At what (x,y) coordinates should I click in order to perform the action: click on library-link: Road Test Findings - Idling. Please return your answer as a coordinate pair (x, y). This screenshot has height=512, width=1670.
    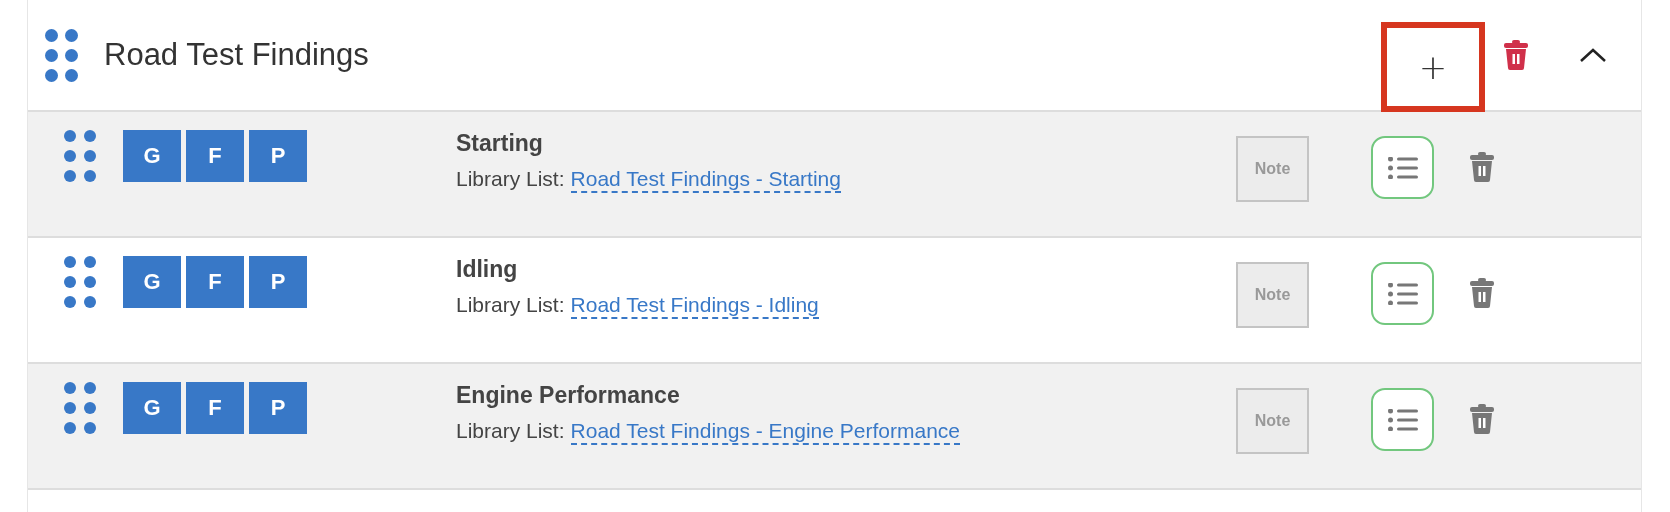
    Looking at the image, I should click on (694, 306).